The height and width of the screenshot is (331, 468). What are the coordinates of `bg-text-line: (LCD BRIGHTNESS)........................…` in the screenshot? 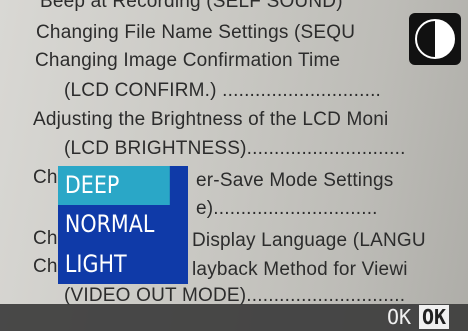 It's located at (235, 148).